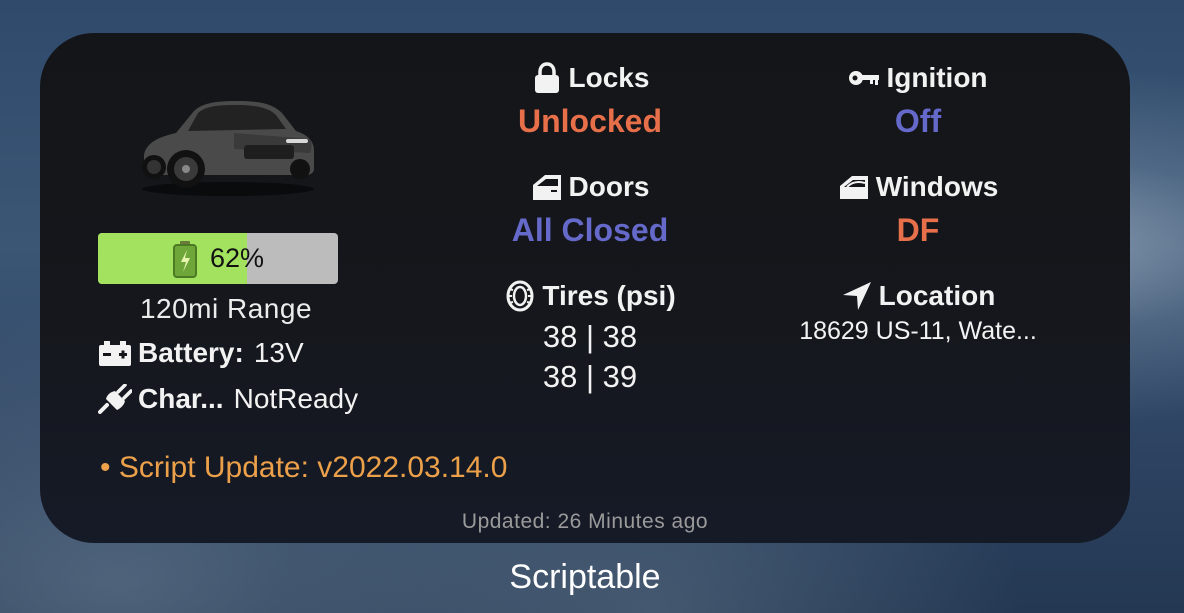 Image resolution: width=1184 pixels, height=613 pixels. Describe the element at coordinates (115, 399) in the screenshot. I see `plug-icon` at that location.